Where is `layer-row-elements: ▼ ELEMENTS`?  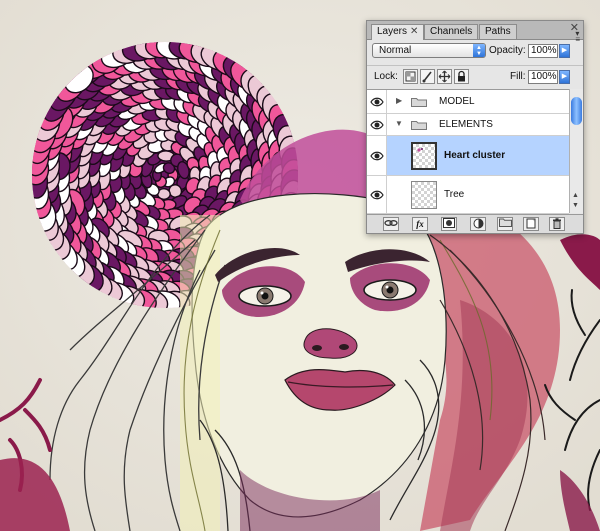 layer-row-elements: ▼ ELEMENTS is located at coordinates (468, 125).